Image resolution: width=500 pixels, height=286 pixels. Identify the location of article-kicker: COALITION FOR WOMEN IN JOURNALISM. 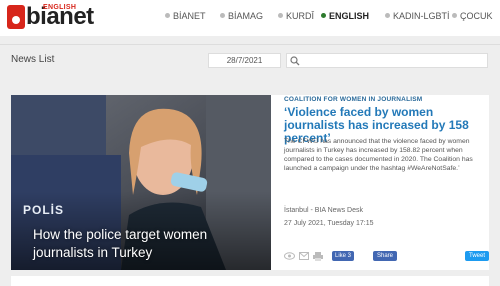
(353, 99).